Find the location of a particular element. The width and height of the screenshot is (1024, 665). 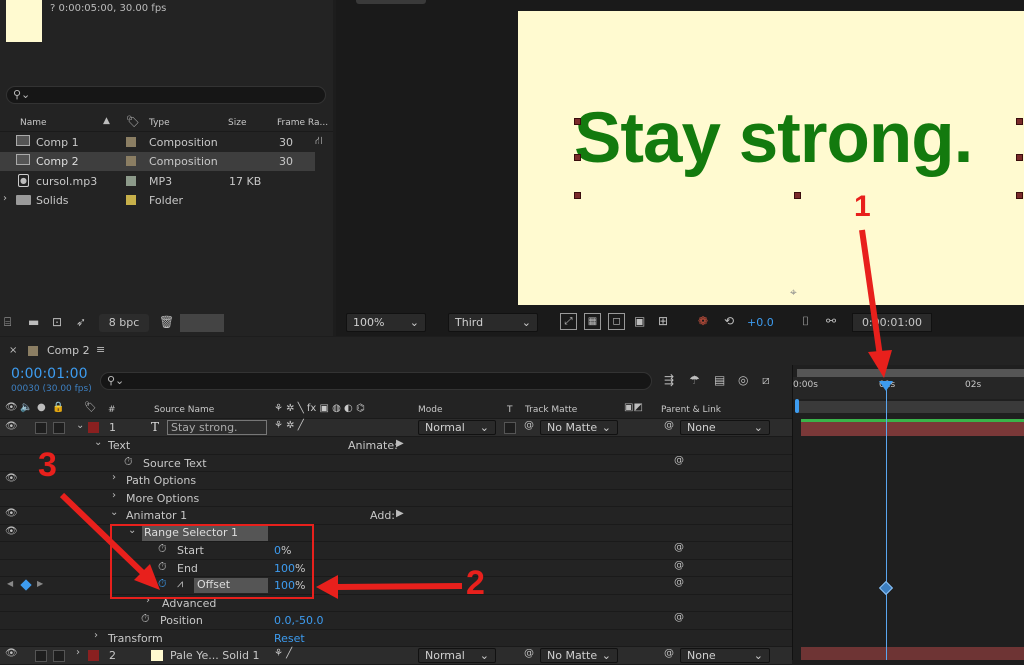

arrow-2-head is located at coordinates (327, 587).